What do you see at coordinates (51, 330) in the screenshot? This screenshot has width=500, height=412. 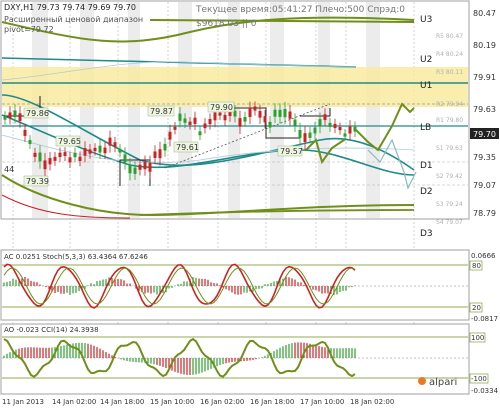 I see `ao-panel-label: AO -0.023 CCI(14) 24.3938` at bounding box center [51, 330].